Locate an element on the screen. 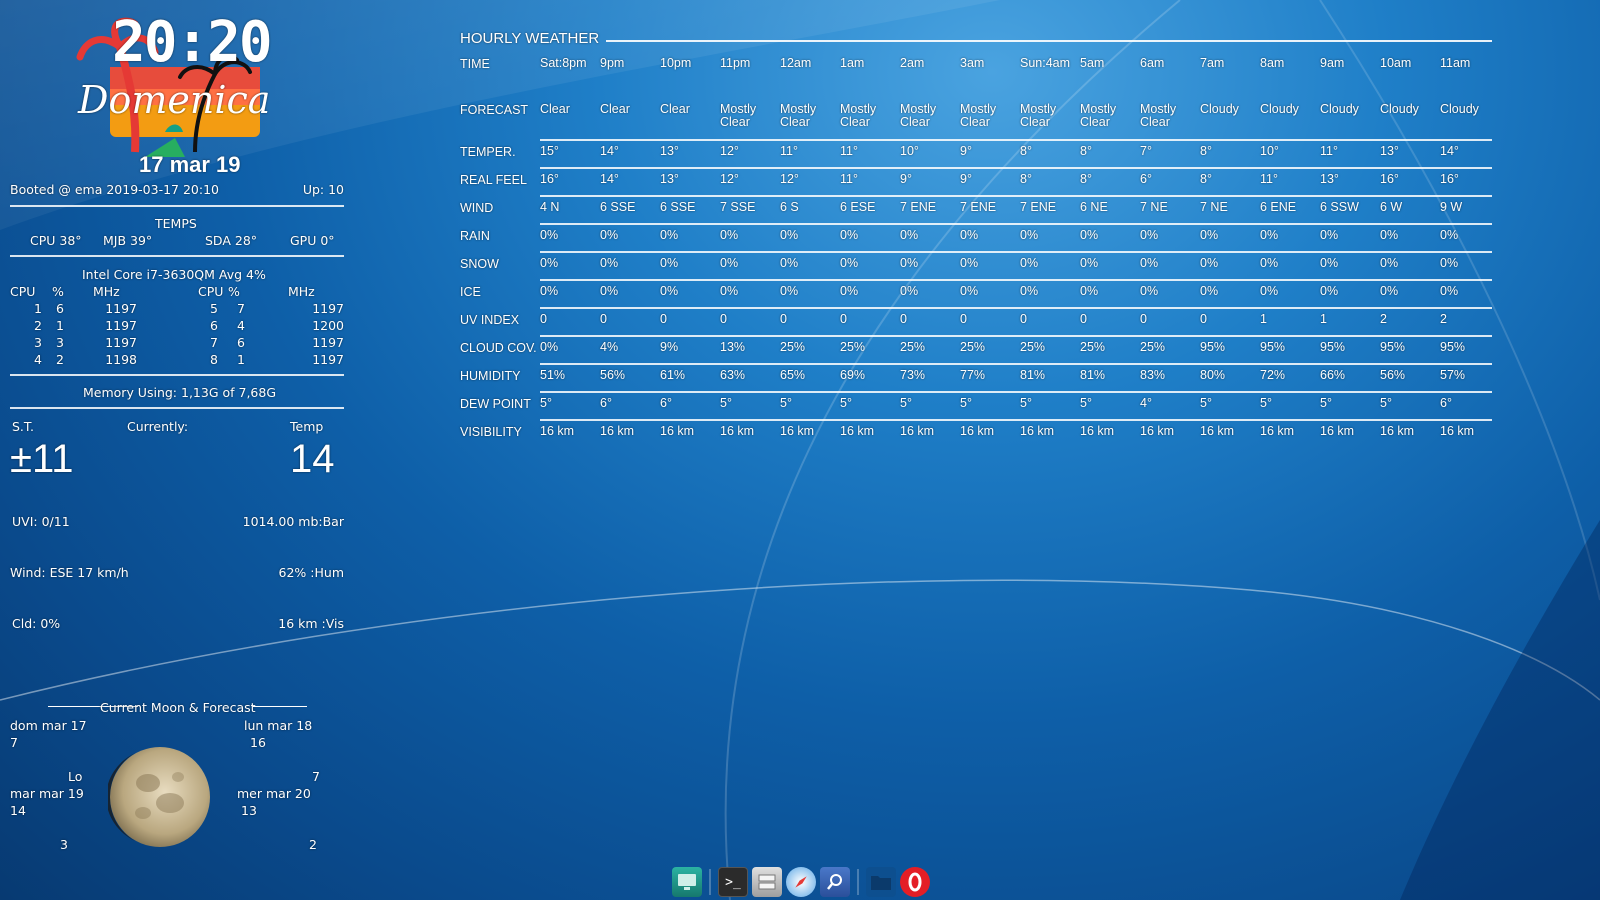 This screenshot has height=900, width=1600. row-label: DEW POINT is located at coordinates (495, 404).